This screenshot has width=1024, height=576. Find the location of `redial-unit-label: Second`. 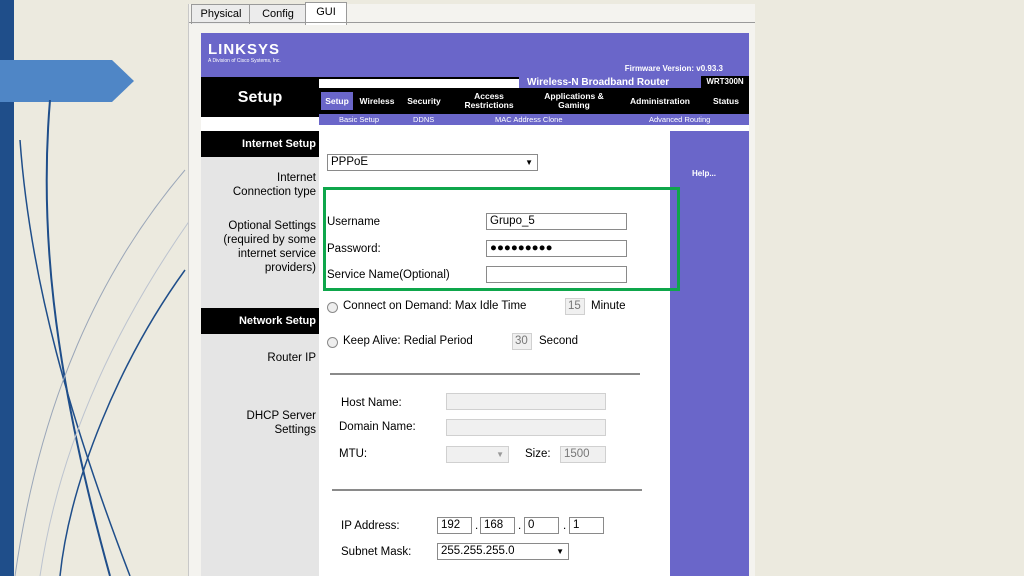

redial-unit-label: Second is located at coordinates (559, 341).